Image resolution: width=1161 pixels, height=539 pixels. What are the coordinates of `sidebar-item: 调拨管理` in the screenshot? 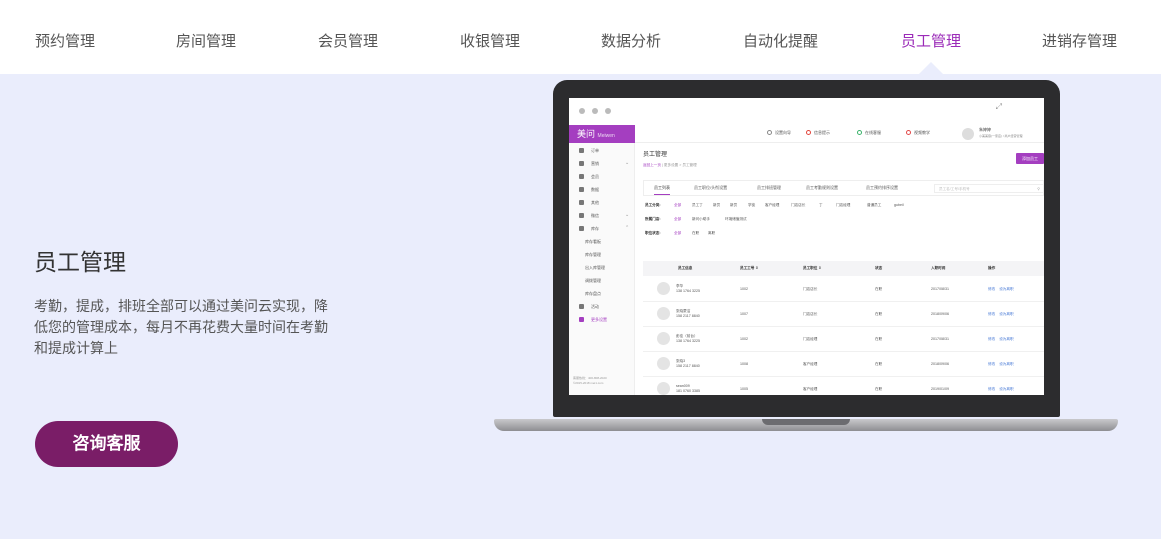 It's located at (602, 280).